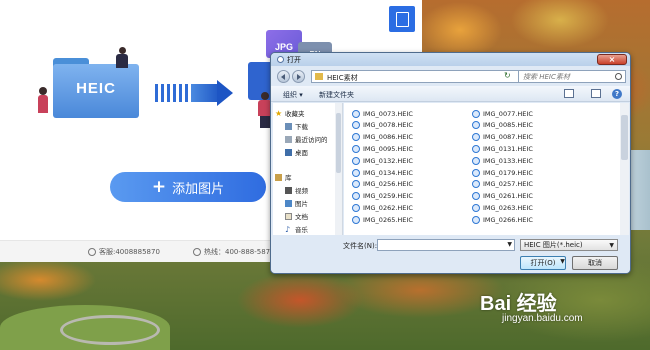 The height and width of the screenshot is (350, 650). Describe the element at coordinates (569, 245) in the screenshot. I see `filetype-select: HEIC 图片(*.heic) ▼` at that location.